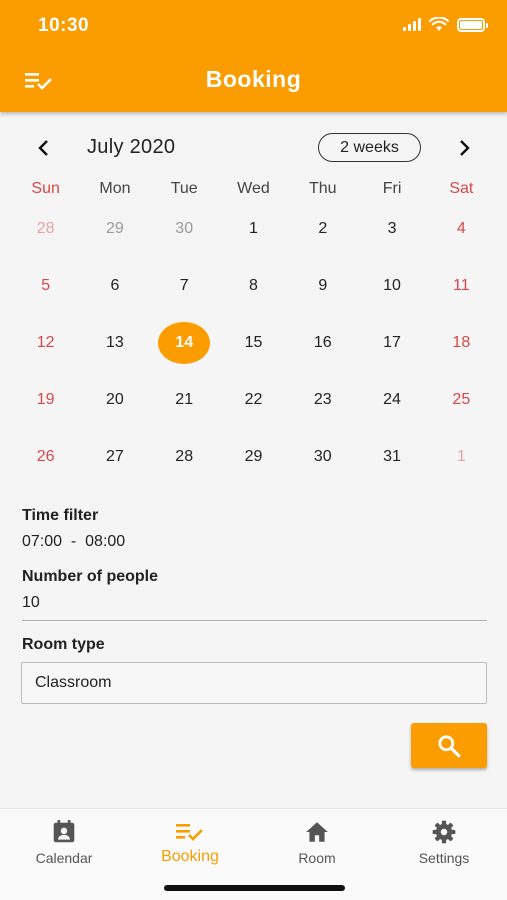 This screenshot has width=507, height=900. Describe the element at coordinates (322, 399) in the screenshot. I see `calendar-day: 23` at that location.